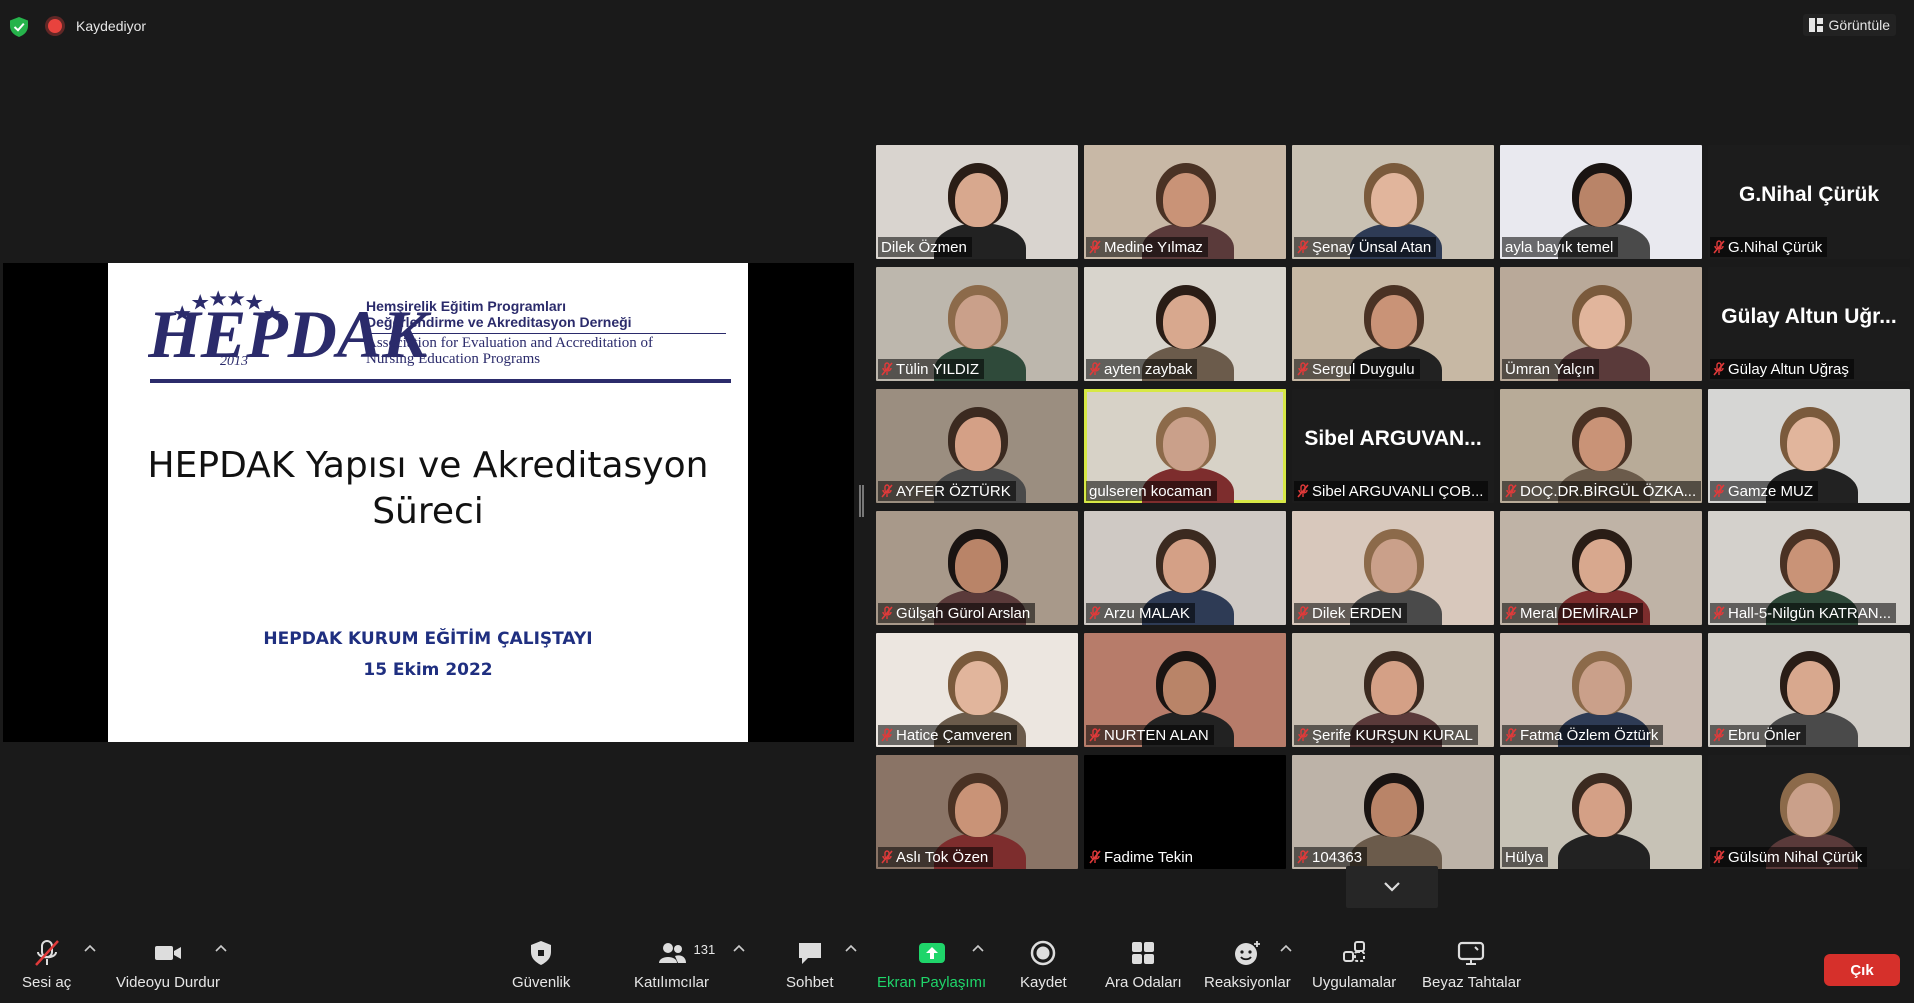  What do you see at coordinates (1809, 446) in the screenshot?
I see `participant-tile: Gamze MUZ` at bounding box center [1809, 446].